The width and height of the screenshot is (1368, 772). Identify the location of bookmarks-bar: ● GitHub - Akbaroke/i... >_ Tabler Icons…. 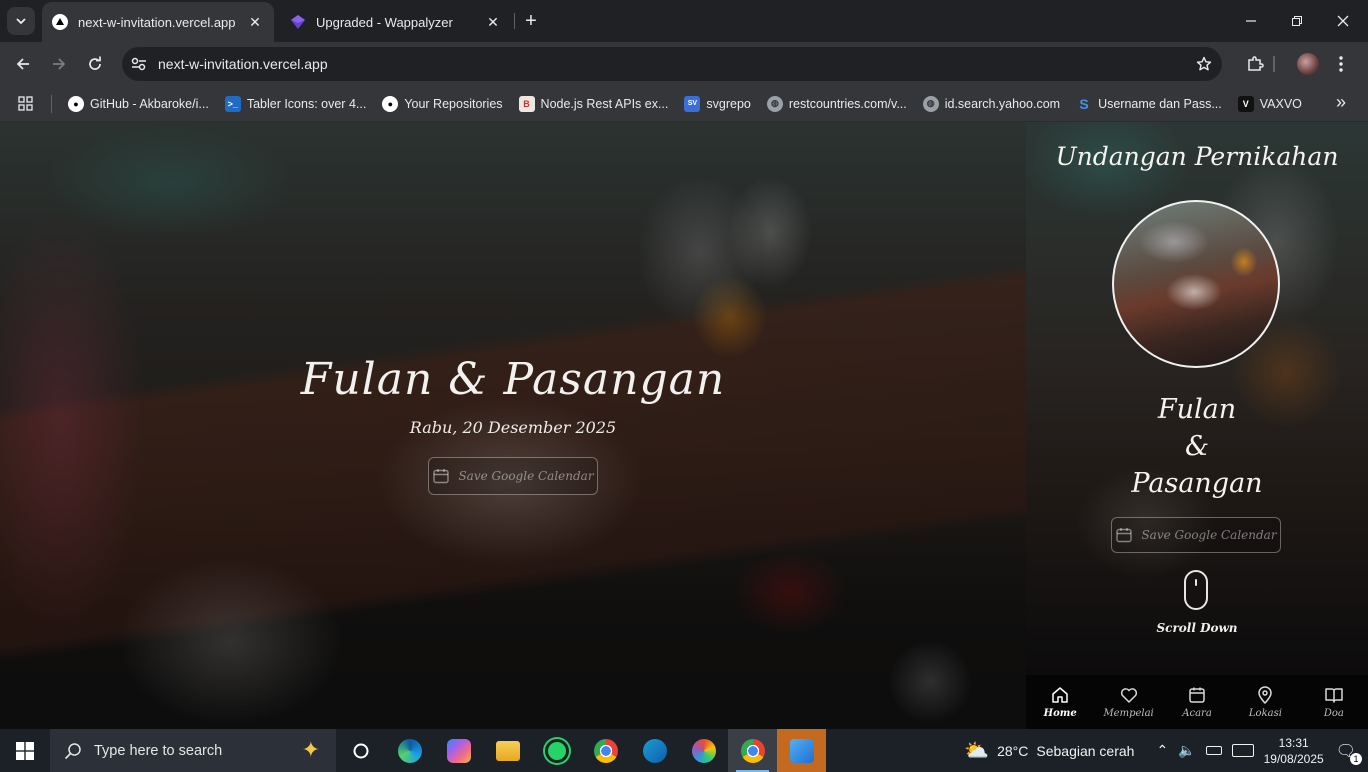
(684, 104).